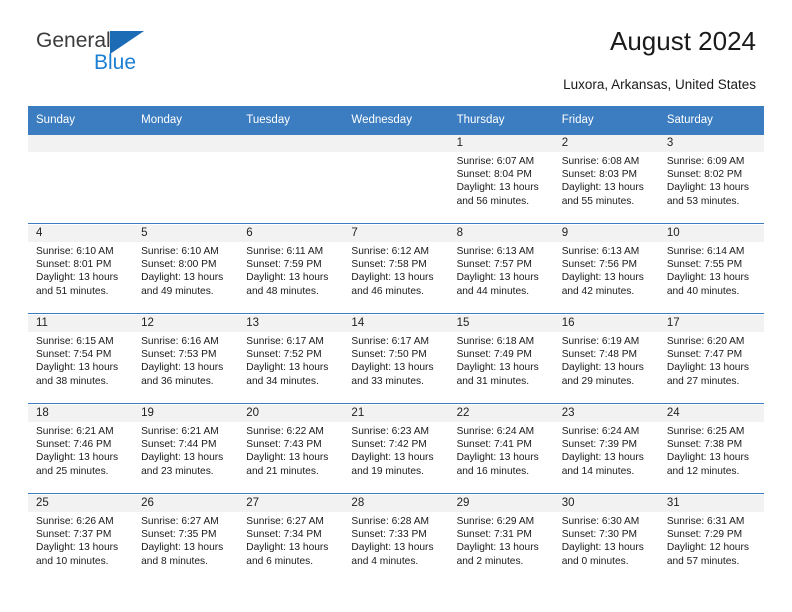 Image resolution: width=792 pixels, height=612 pixels. What do you see at coordinates (606, 120) in the screenshot?
I see `weekday-header-friday: Friday` at bounding box center [606, 120].